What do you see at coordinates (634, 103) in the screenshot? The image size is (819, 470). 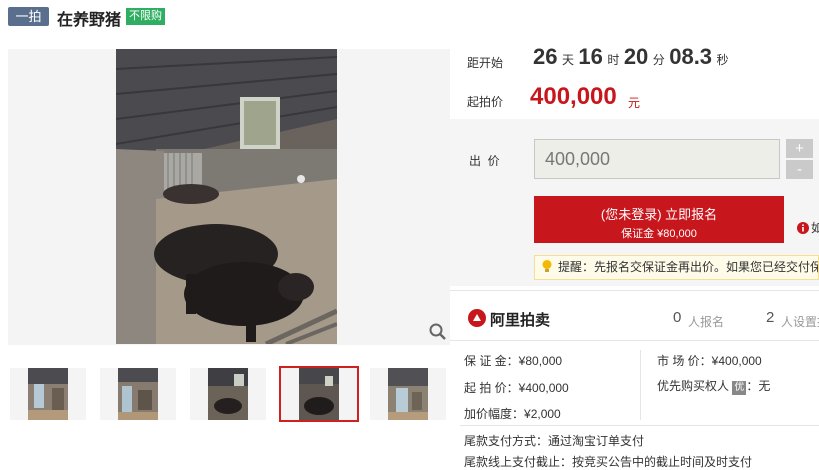 I see `start-price-unit: 元` at bounding box center [634, 103].